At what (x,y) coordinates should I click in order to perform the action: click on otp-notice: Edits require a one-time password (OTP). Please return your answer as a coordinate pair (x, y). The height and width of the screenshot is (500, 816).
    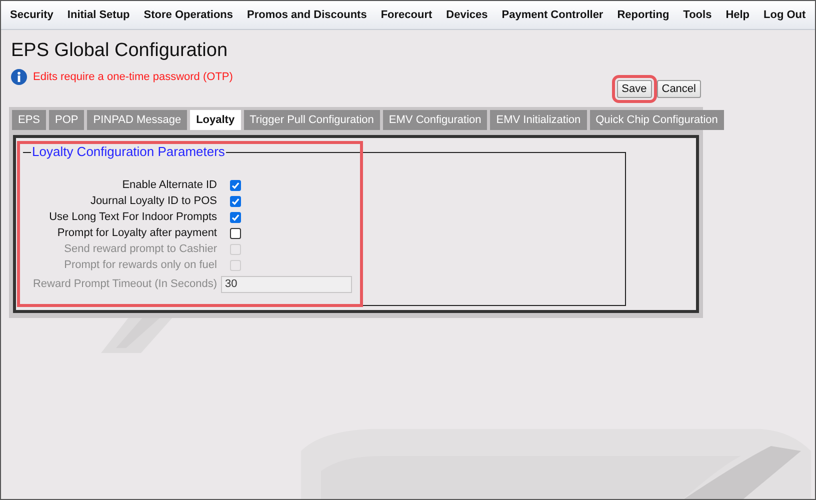
    Looking at the image, I should click on (133, 77).